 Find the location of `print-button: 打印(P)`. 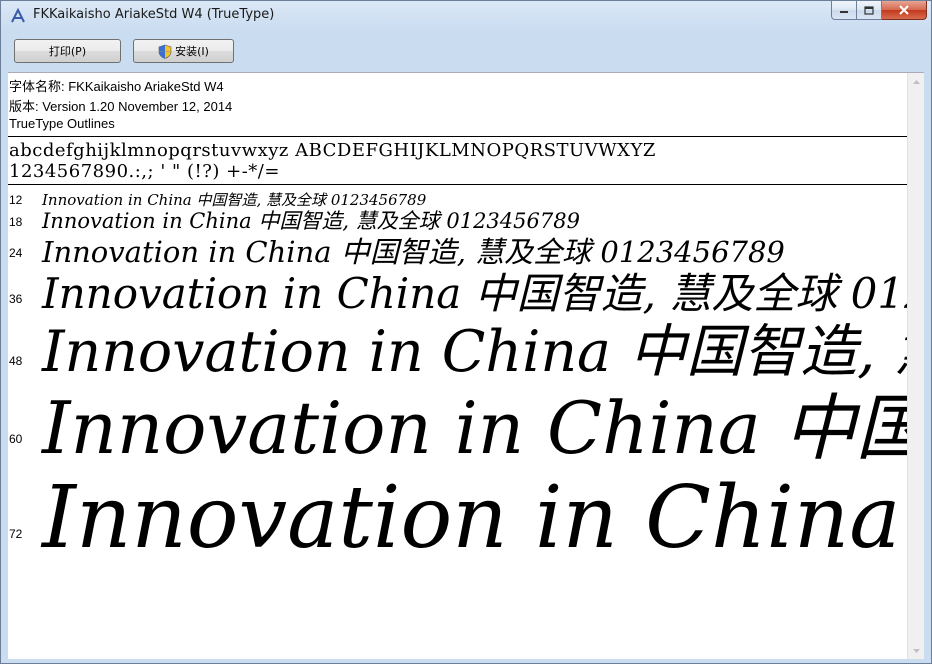

print-button: 打印(P) is located at coordinates (67, 51).